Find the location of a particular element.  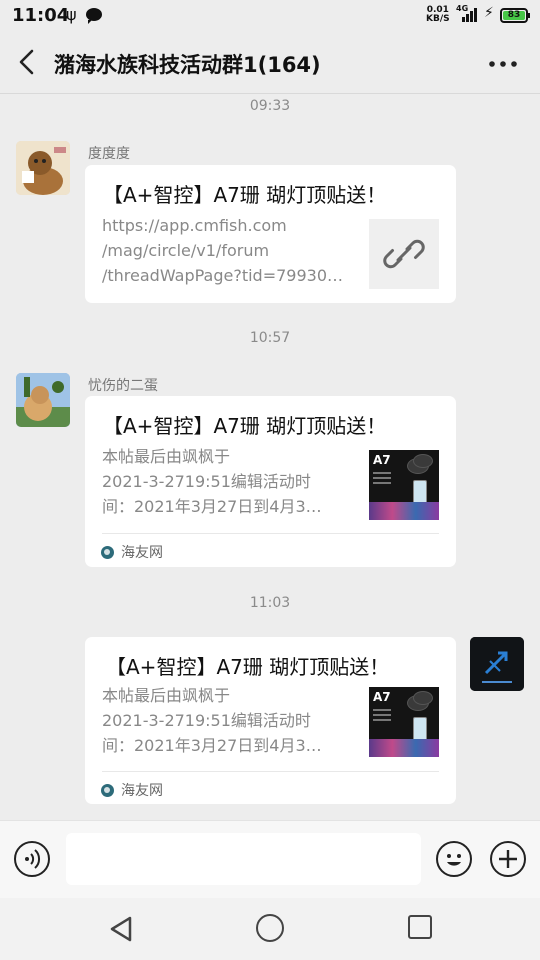

input-bar is located at coordinates (270, 859).